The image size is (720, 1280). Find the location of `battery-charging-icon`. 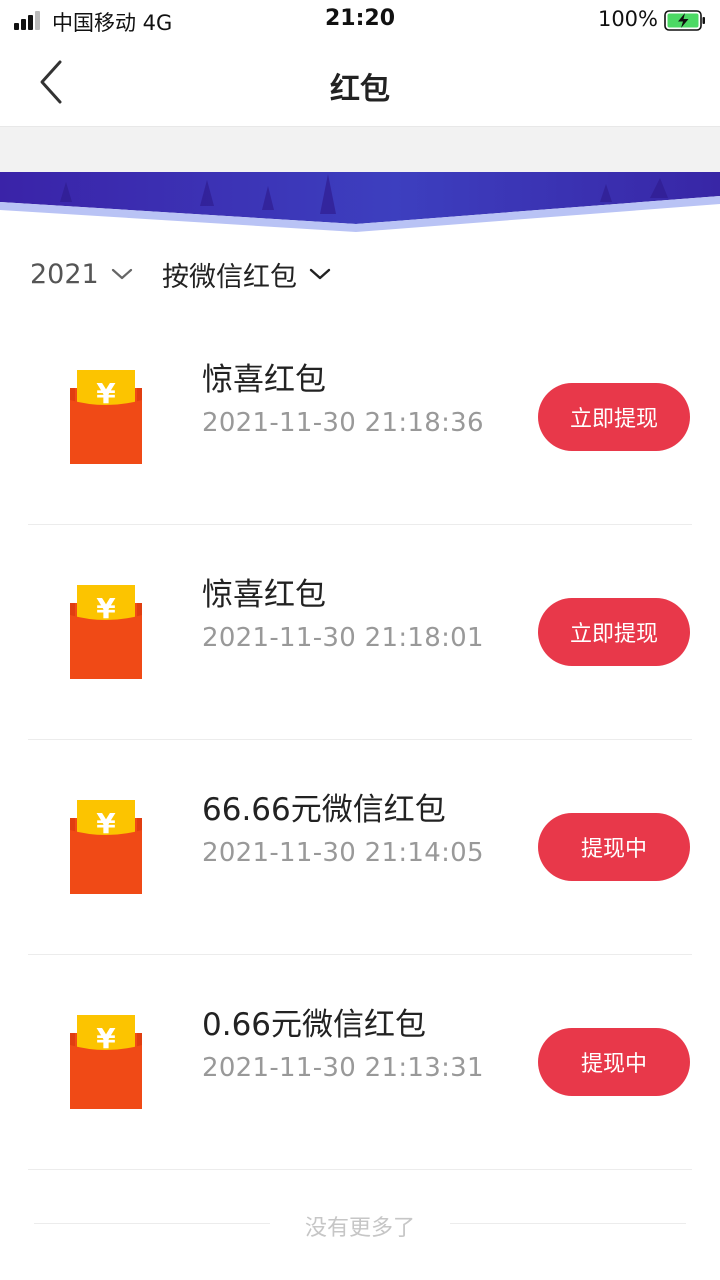

battery-charging-icon is located at coordinates (684, 20).